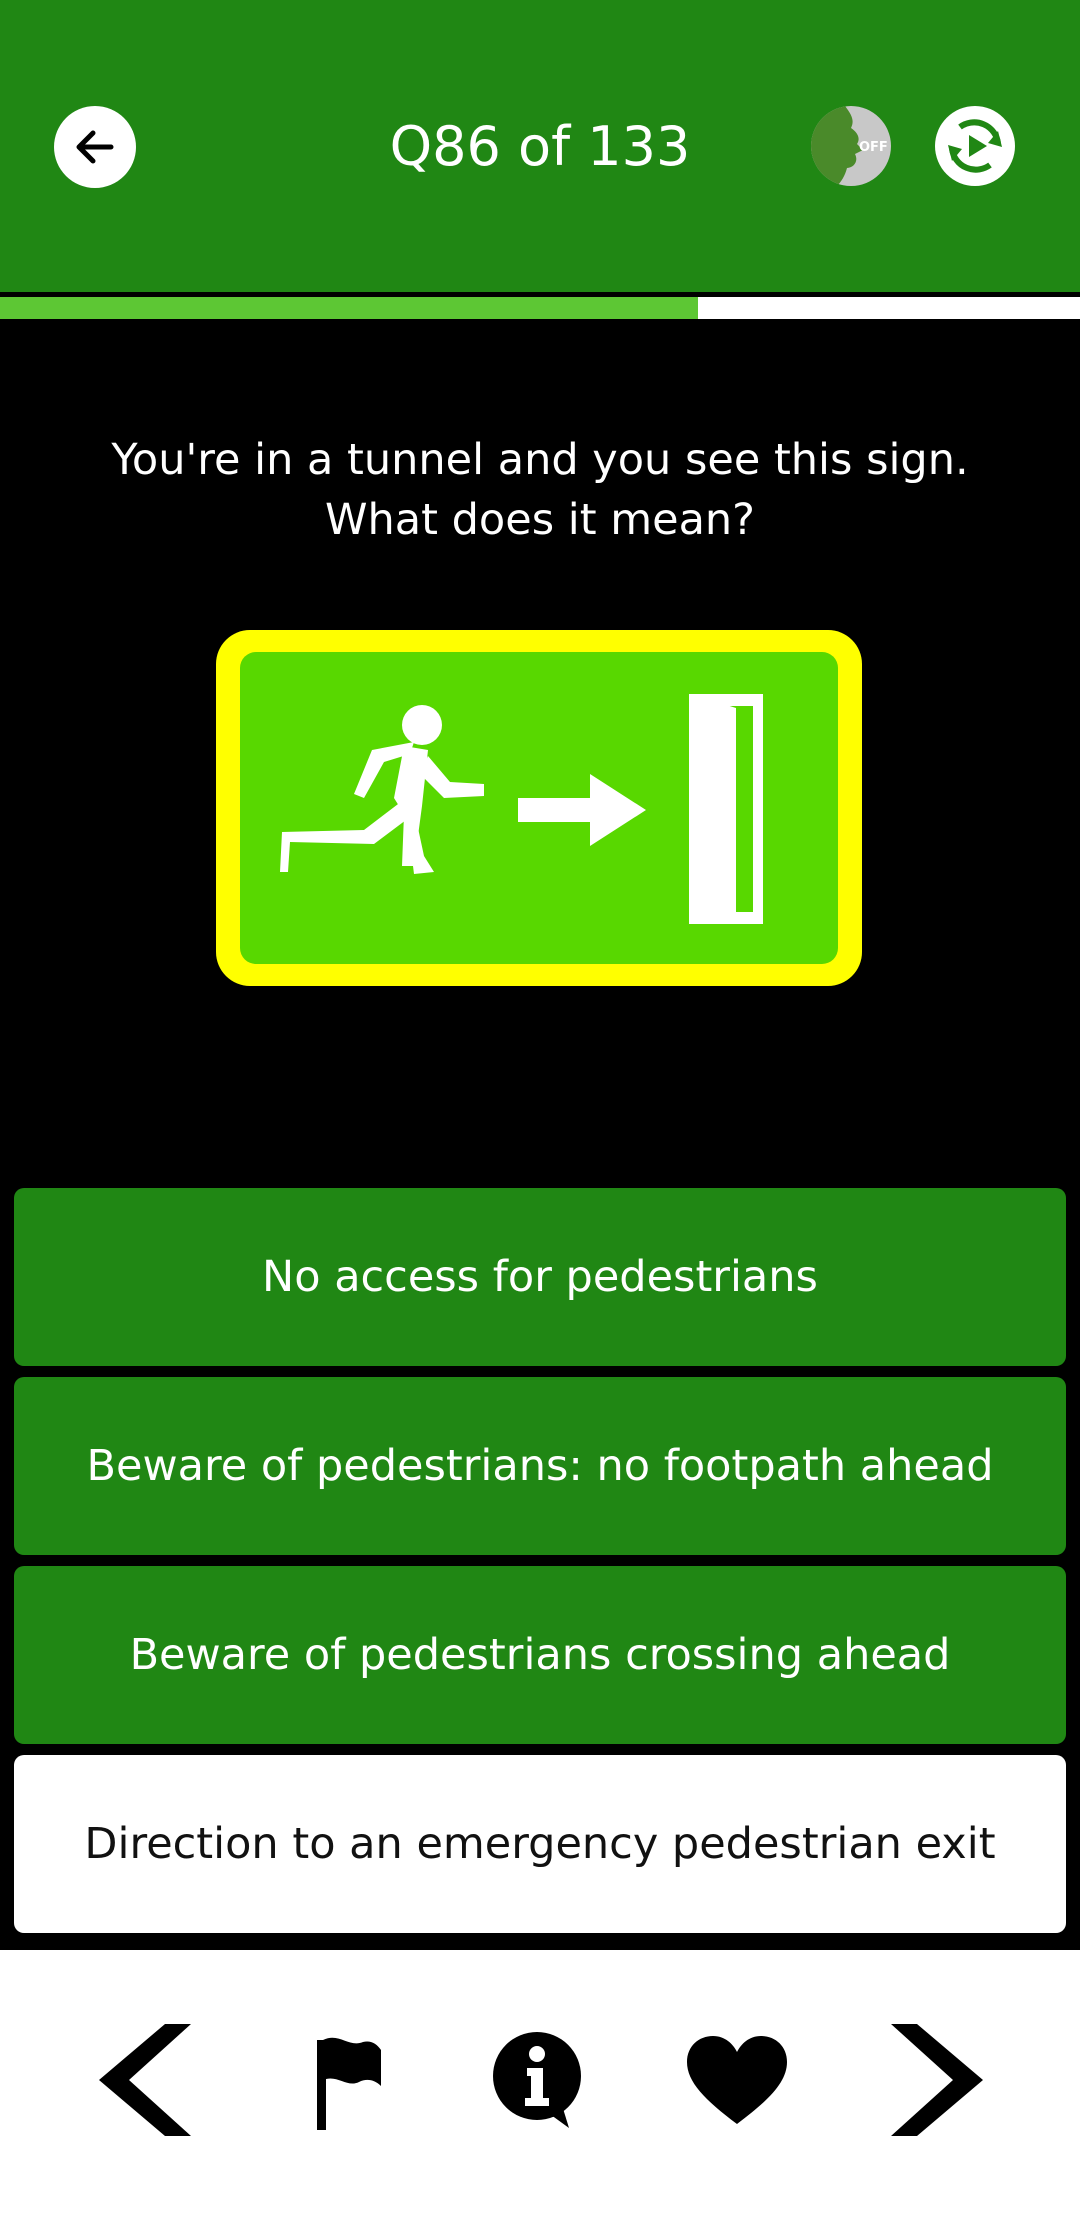 The image size is (1080, 2220). I want to click on answer-label: Beware of pedestrians crossing ahead, so click(540, 1655).